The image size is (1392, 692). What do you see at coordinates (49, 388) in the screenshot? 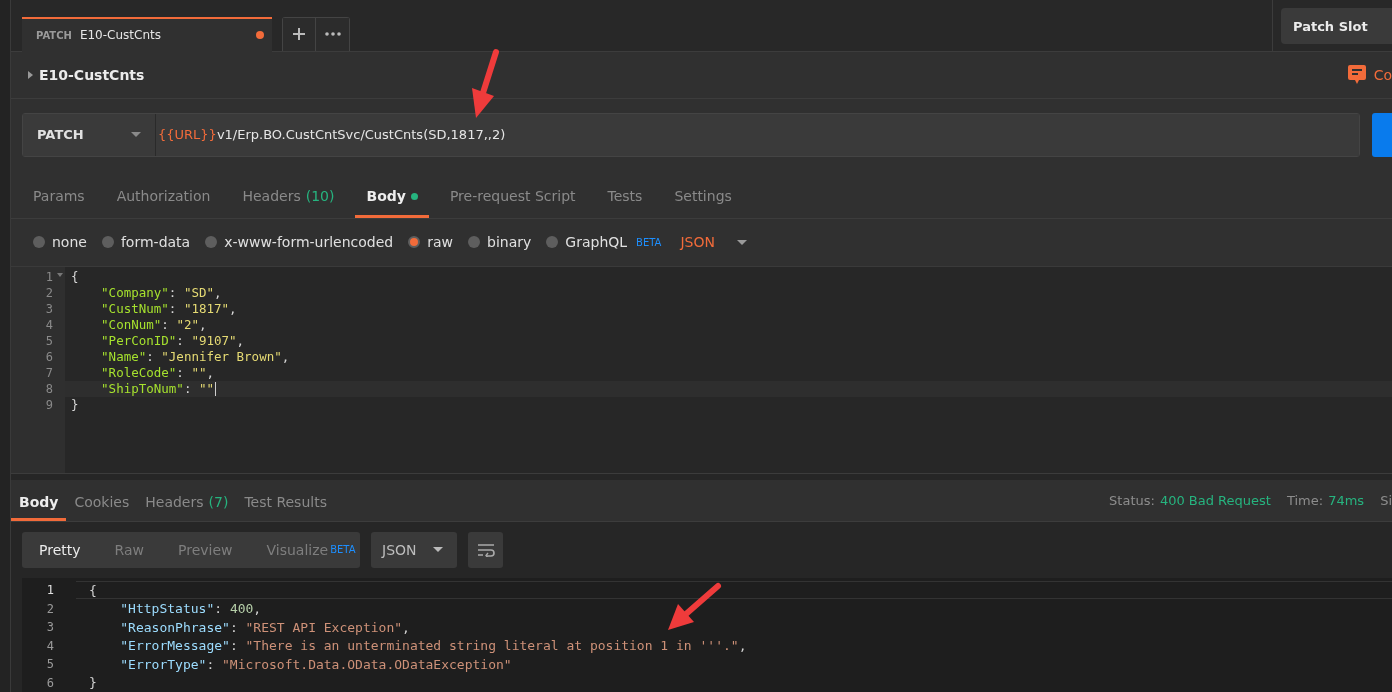
I see `line-number: 8` at bounding box center [49, 388].